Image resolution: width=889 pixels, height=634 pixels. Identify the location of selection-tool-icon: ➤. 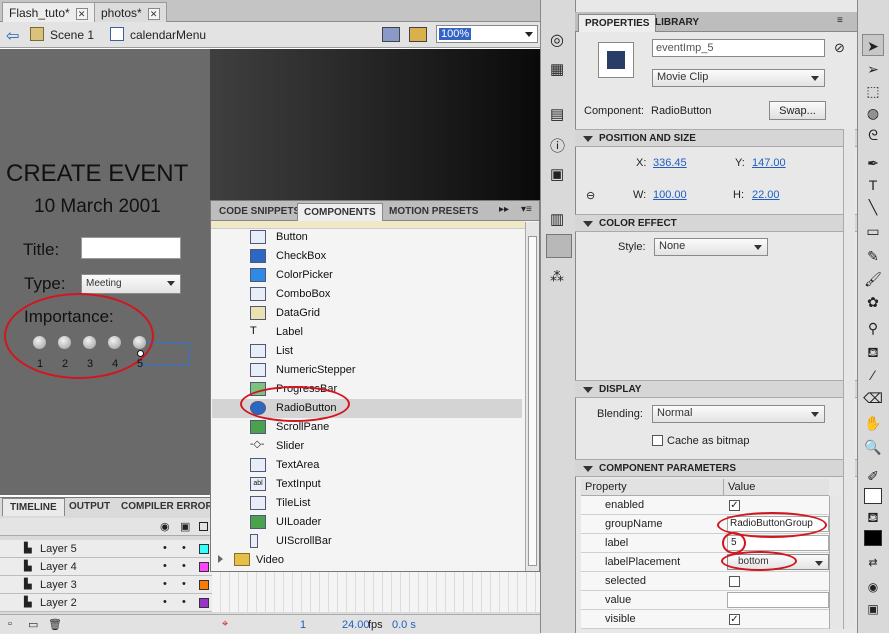
(873, 45).